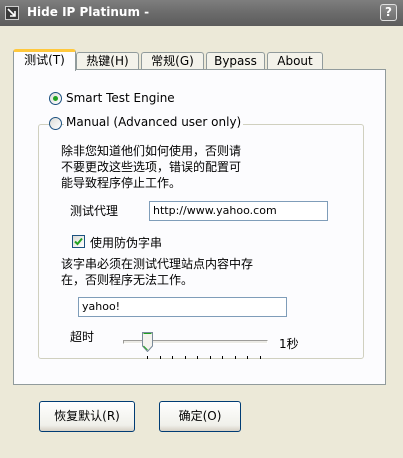 The width and height of the screenshot is (403, 458). I want to click on title-bar: Hide IP Platinum - ?, so click(201, 13).